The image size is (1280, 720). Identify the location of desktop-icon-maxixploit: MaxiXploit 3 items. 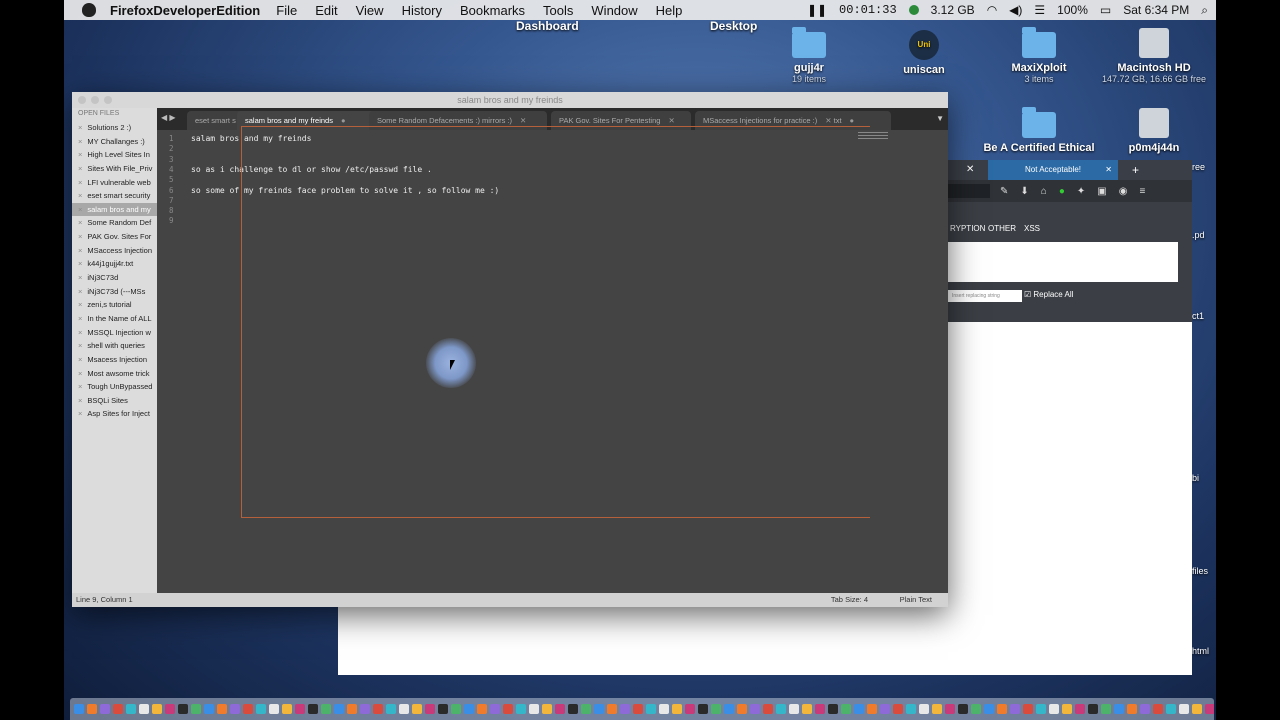
(1039, 55).